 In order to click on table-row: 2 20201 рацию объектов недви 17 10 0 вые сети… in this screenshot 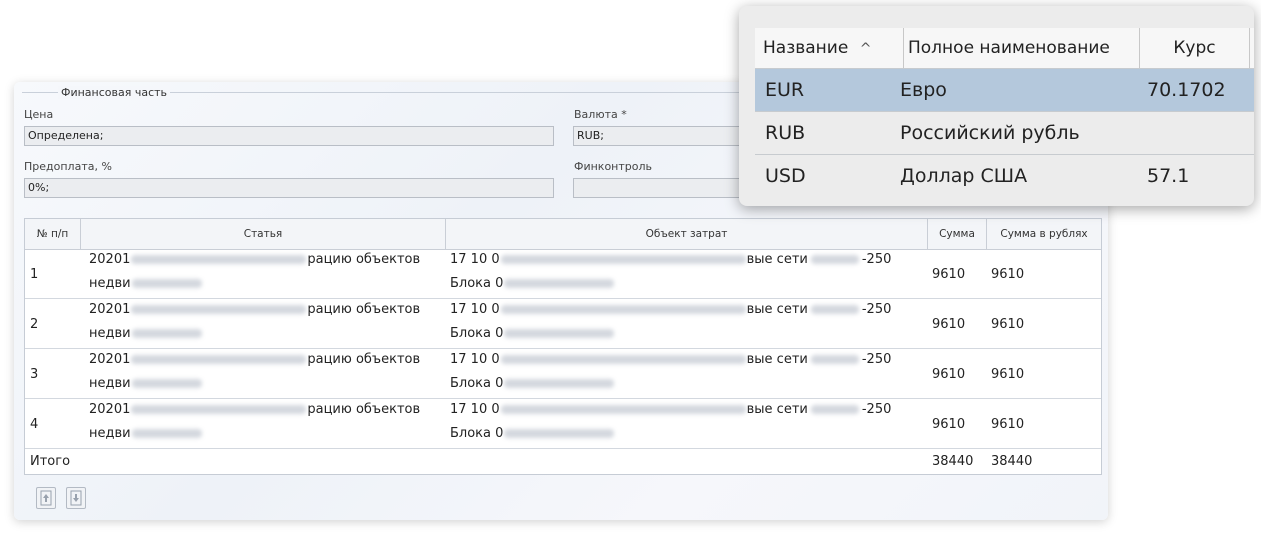, I will do `click(563, 324)`.